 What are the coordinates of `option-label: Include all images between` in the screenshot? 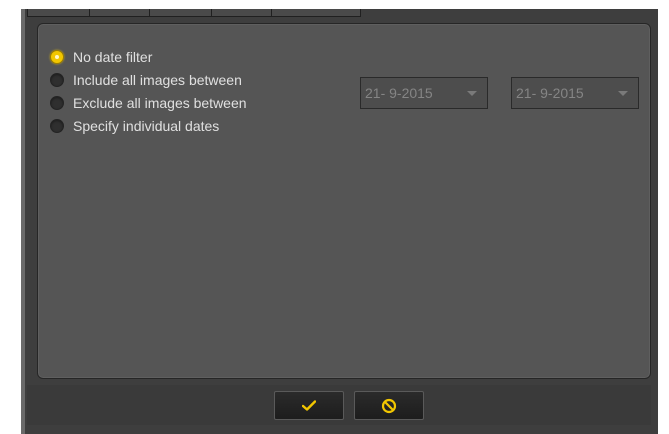 It's located at (157, 80).